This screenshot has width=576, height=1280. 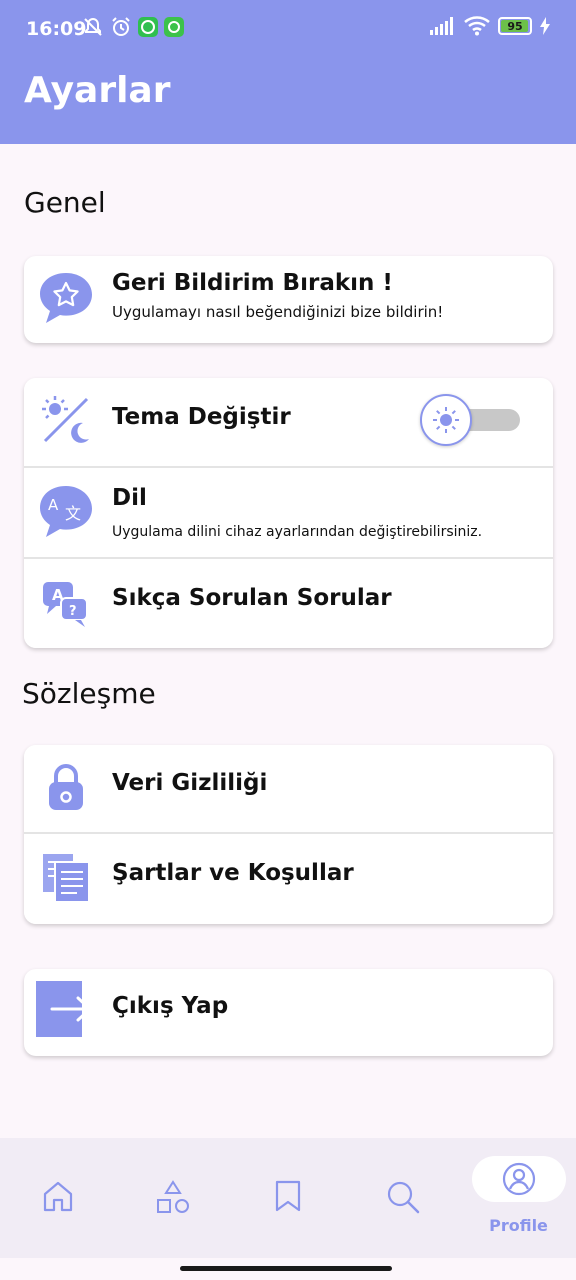 I want to click on charging-icon, so click(x=545, y=26).